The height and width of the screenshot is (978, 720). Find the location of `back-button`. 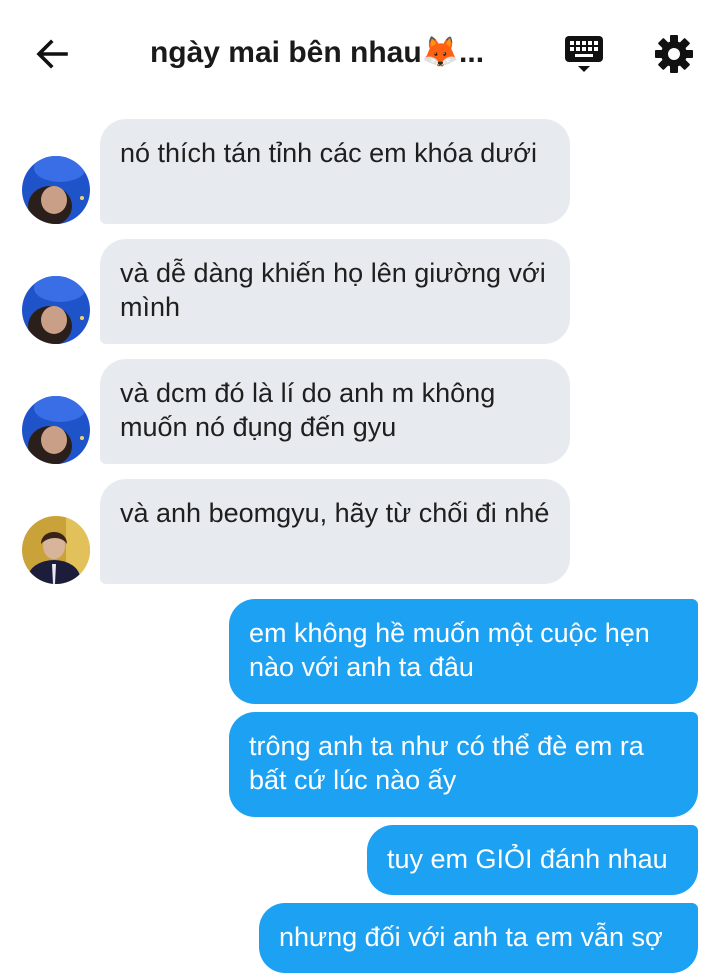

back-button is located at coordinates (52, 54).